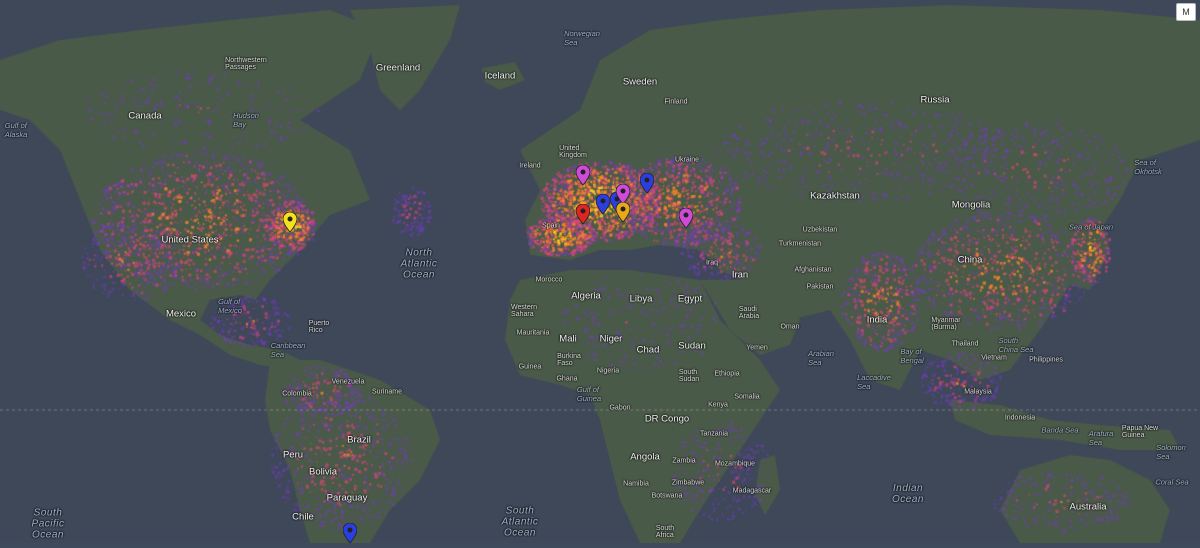 This screenshot has width=1200, height=548. I want to click on map-label: South Sudan, so click(689, 376).